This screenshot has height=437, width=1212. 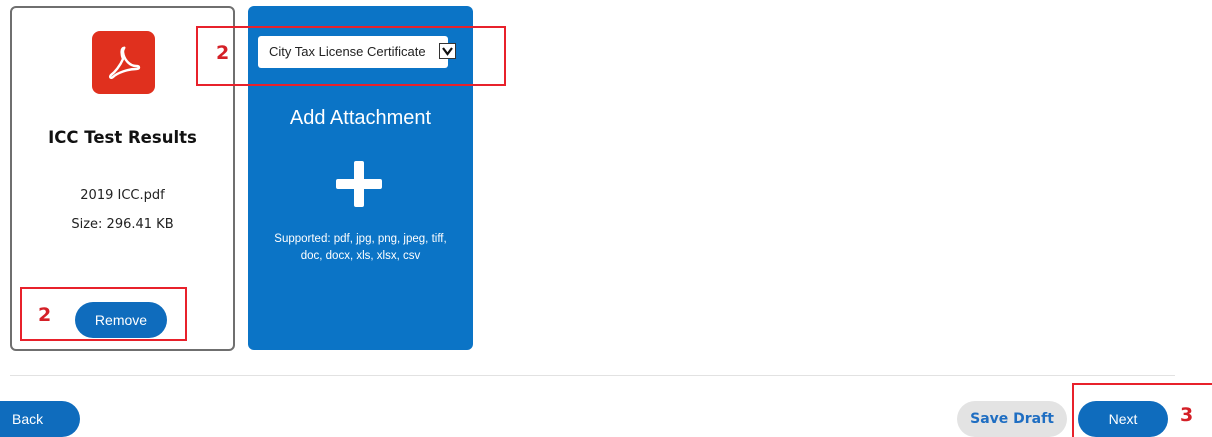 I want to click on file-name: 2019 ICC.pdf, so click(x=122, y=195).